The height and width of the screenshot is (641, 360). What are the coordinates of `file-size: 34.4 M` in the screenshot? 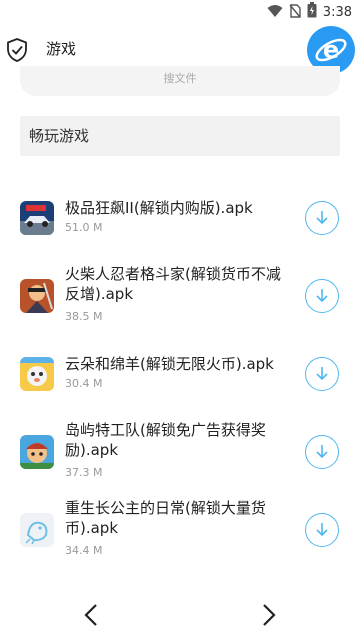 It's located at (84, 550).